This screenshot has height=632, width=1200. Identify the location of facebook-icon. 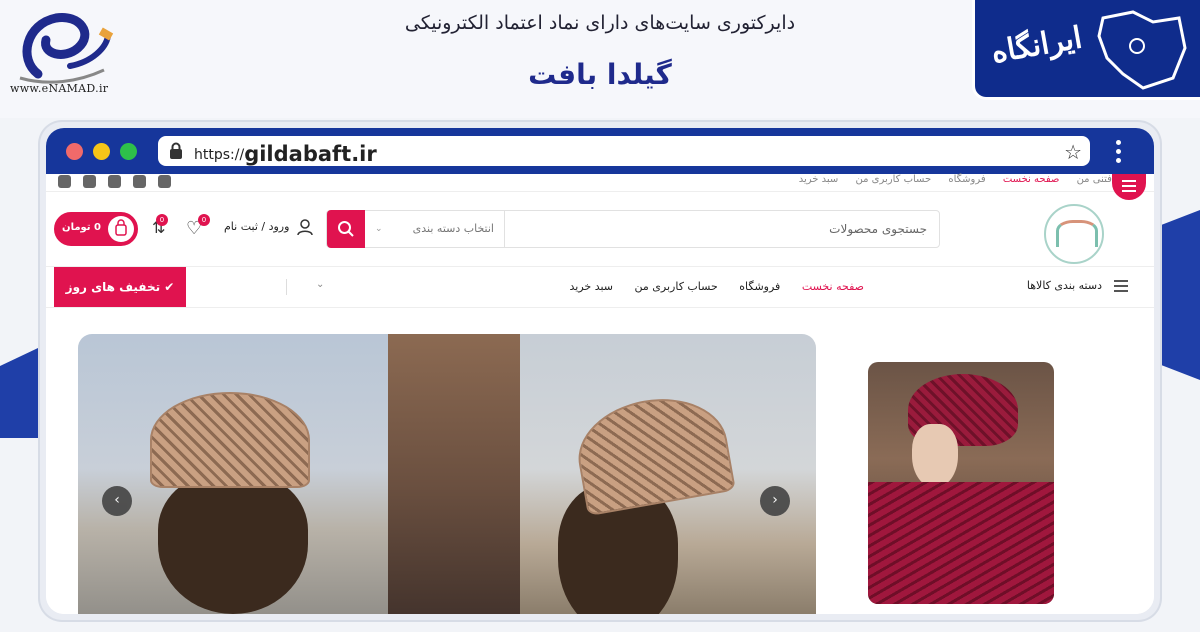
(164, 181).